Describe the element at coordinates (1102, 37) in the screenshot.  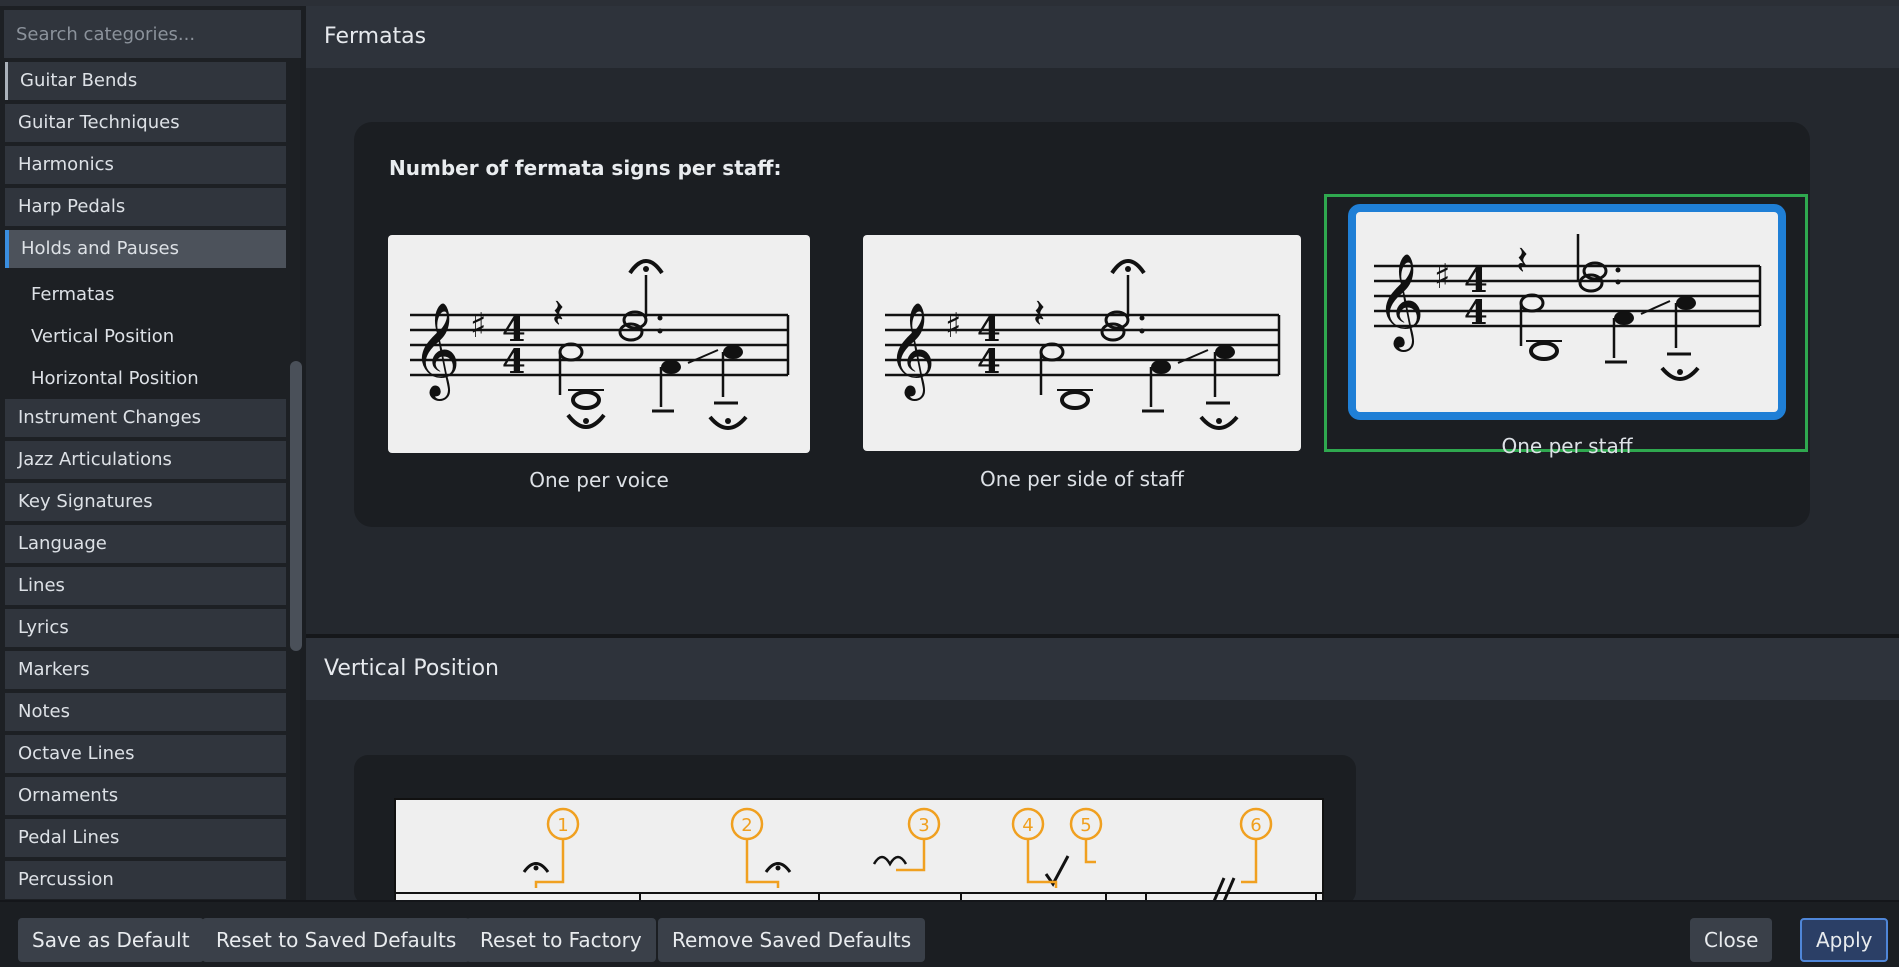
I see `section-title-fermatas: Fermatas` at that location.